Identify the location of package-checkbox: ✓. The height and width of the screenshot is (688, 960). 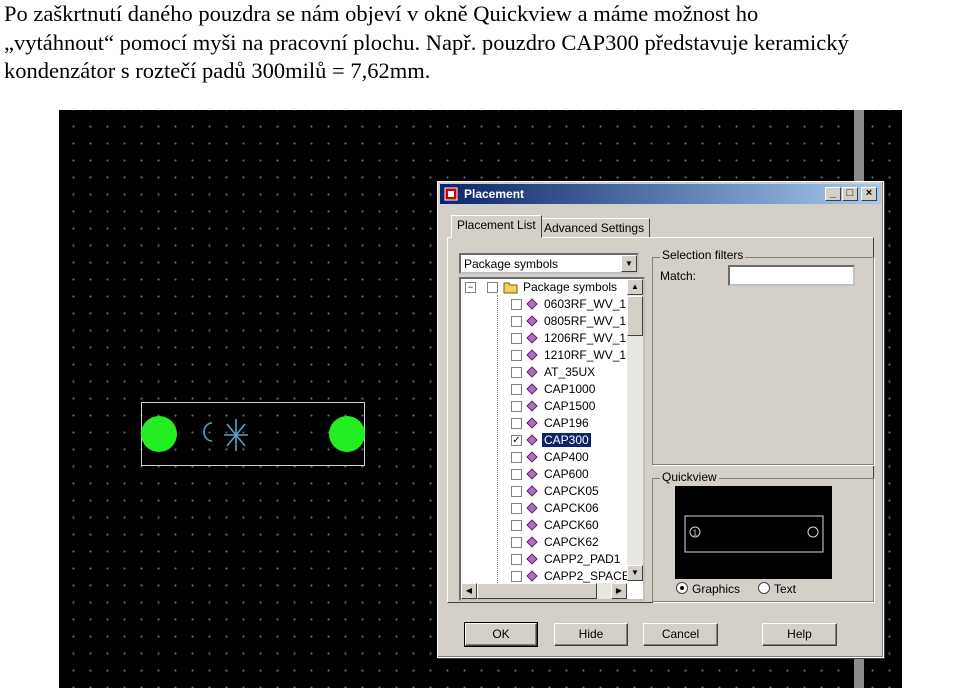
(516, 440).